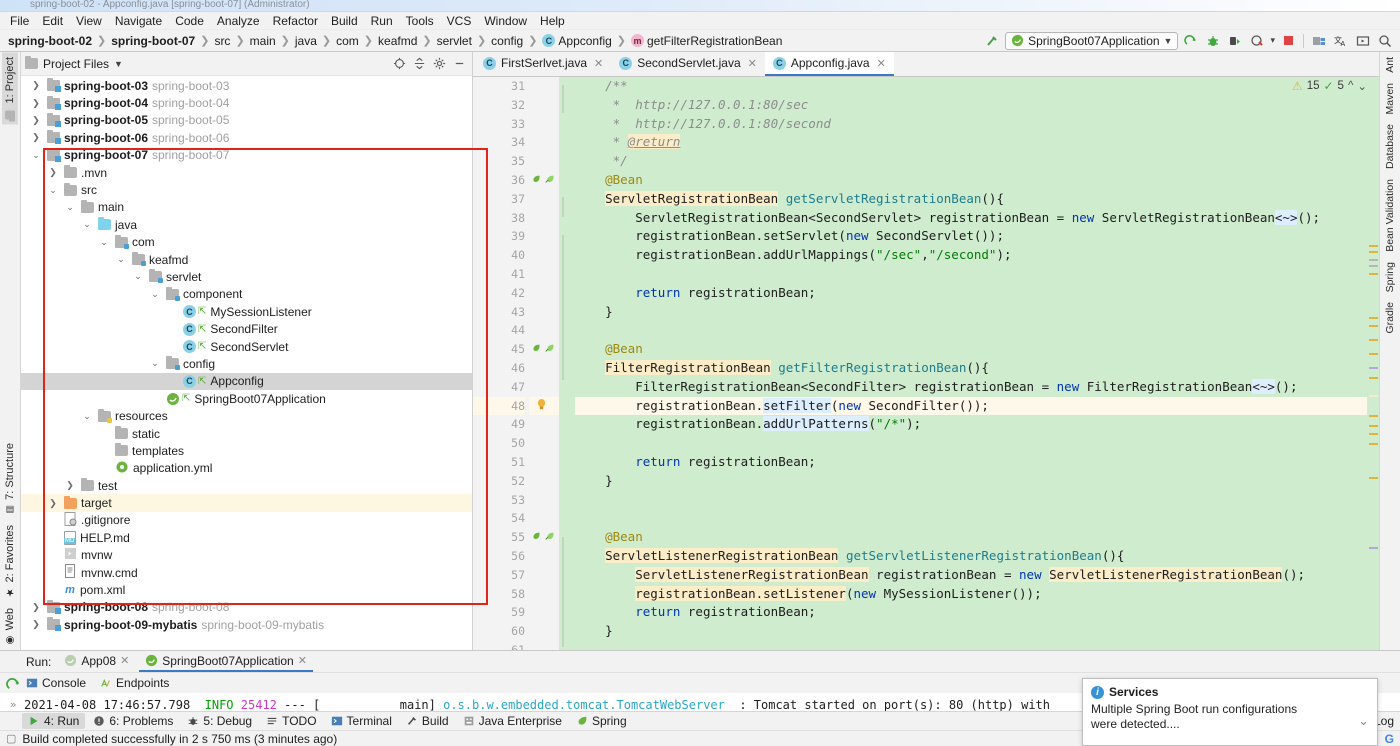 This screenshot has height=746, width=1400. I want to click on menu-item-window: Window, so click(505, 21).